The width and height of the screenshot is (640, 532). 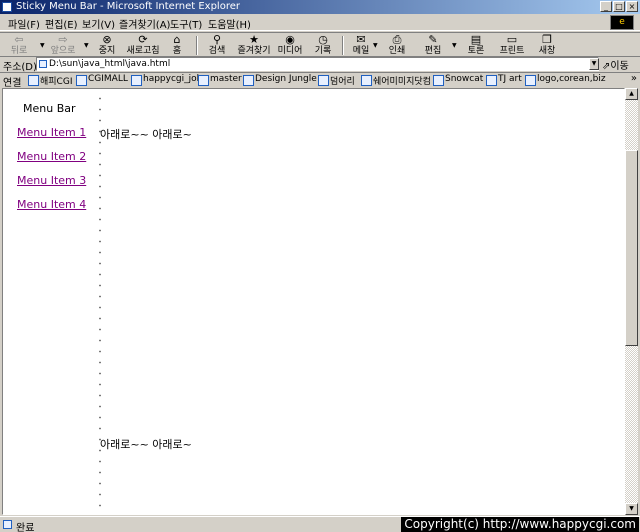 I want to click on forward-dropdown-icon: ▼, so click(x=86, y=45).